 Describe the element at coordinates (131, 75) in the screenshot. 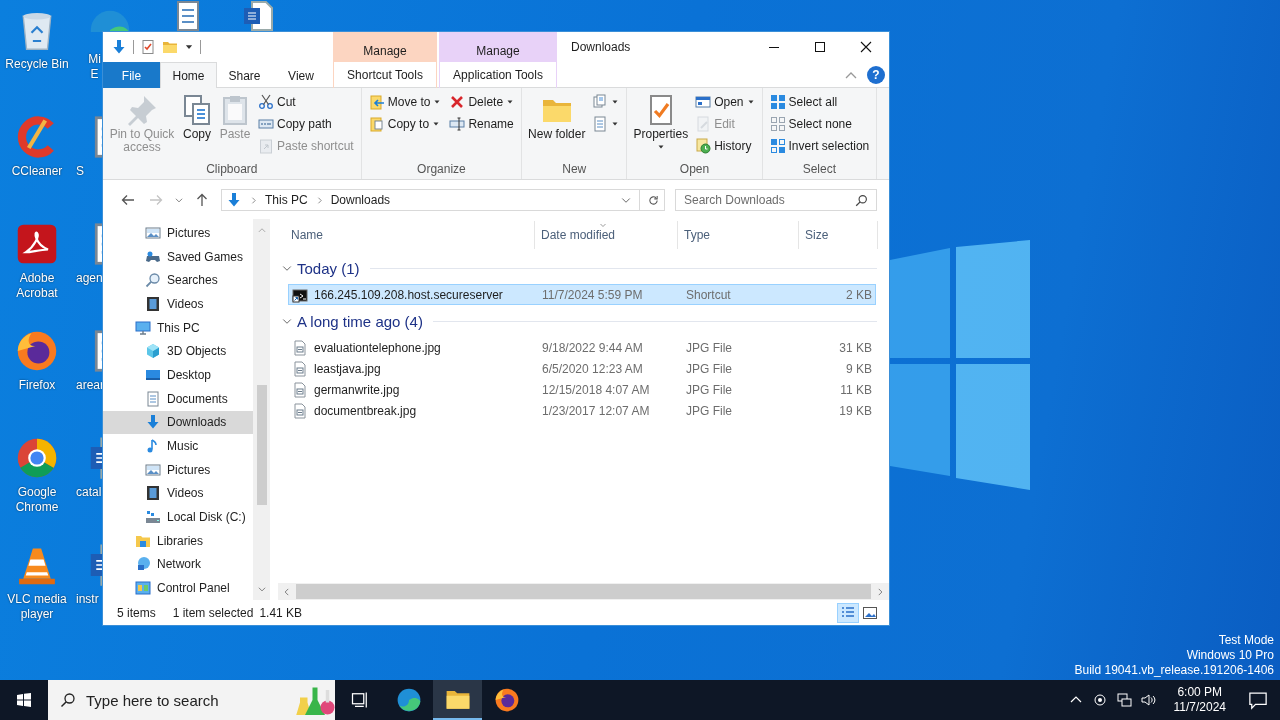

I see `ribbon-tab: File` at that location.